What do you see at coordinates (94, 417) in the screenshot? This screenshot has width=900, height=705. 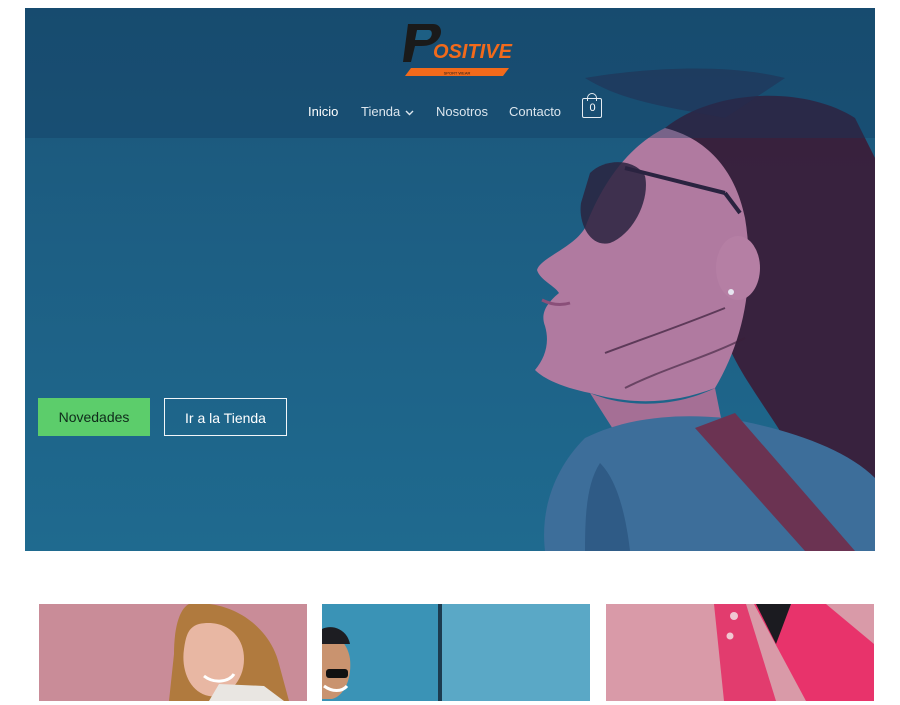 I see `novedades-button: Novedades` at bounding box center [94, 417].